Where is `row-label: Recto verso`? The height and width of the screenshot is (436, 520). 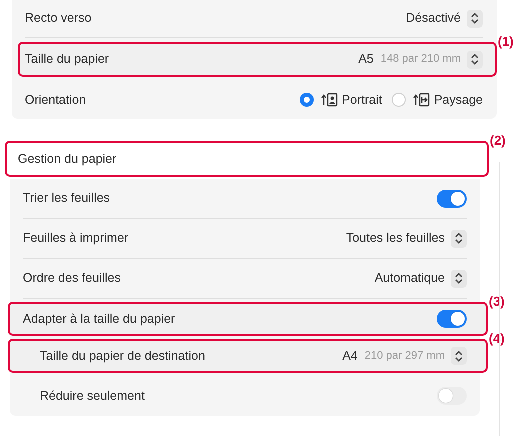
row-label: Recto verso is located at coordinates (58, 19).